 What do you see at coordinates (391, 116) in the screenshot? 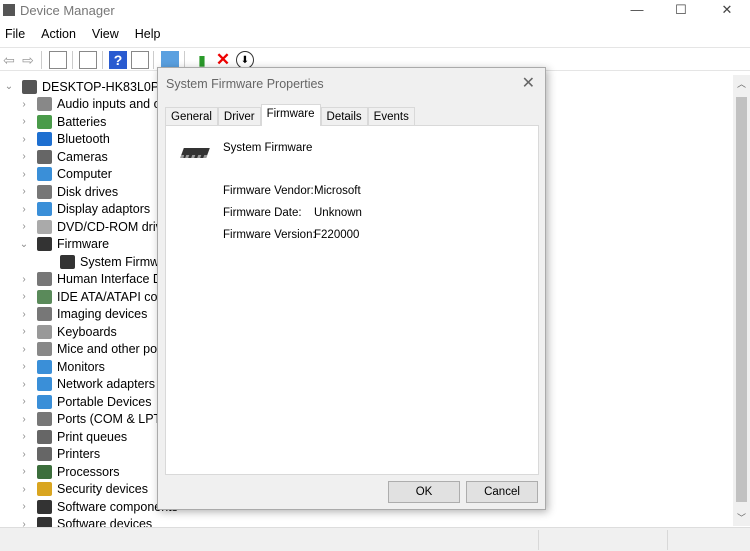
I see `tab-events: Events` at bounding box center [391, 116].